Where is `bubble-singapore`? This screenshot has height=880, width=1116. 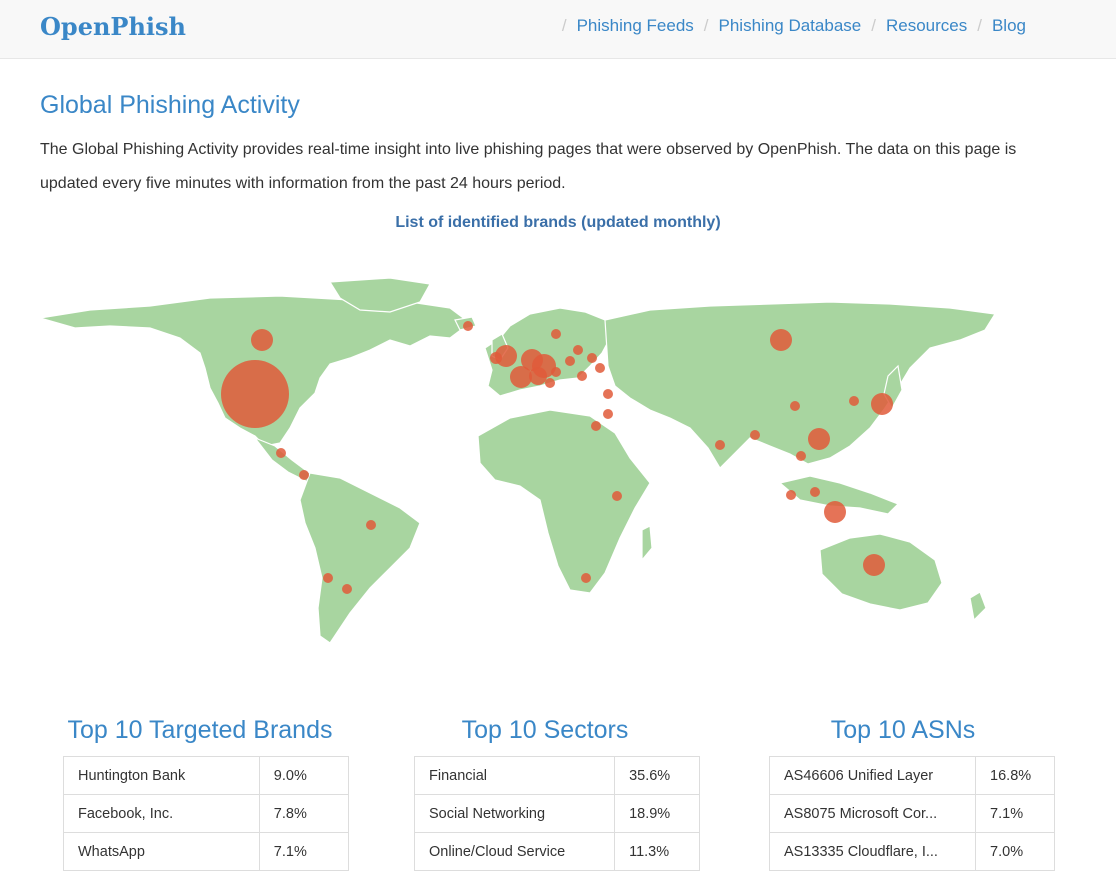
bubble-singapore is located at coordinates (791, 495).